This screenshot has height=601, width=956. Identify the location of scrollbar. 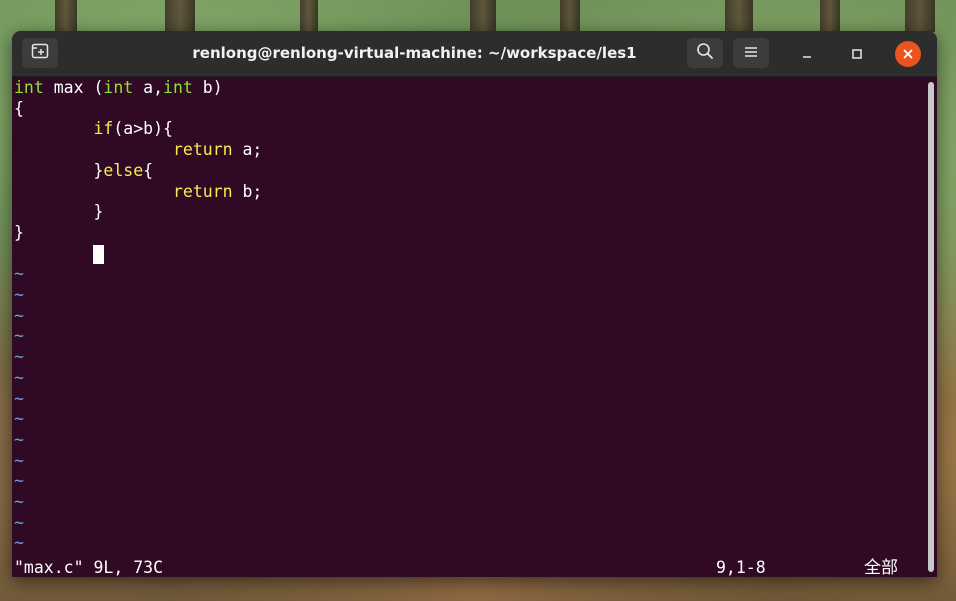
(930, 327).